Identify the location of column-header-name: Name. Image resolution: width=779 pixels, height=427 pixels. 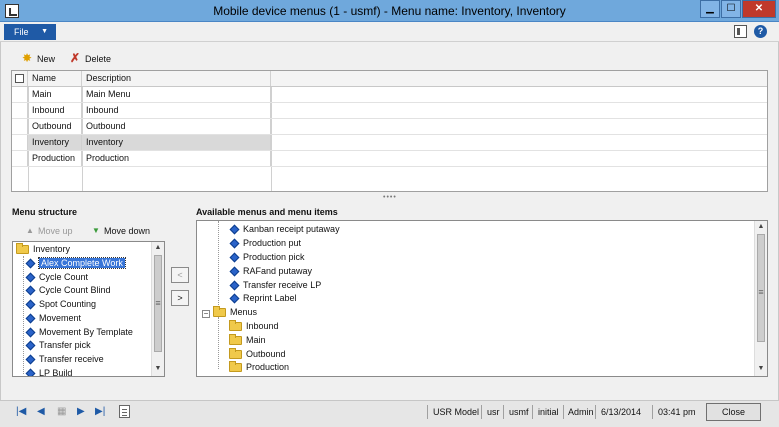
(55, 78).